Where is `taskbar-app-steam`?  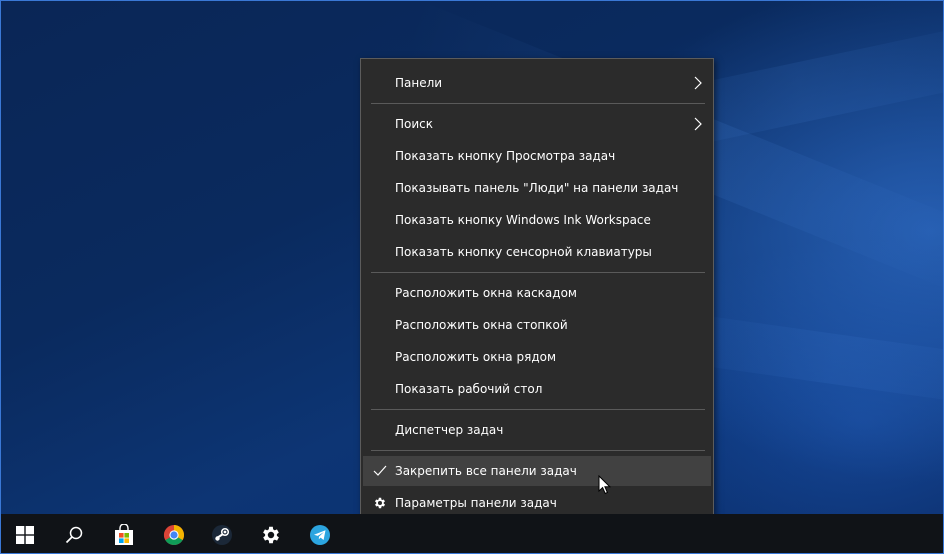
taskbar-app-steam is located at coordinates (222, 533).